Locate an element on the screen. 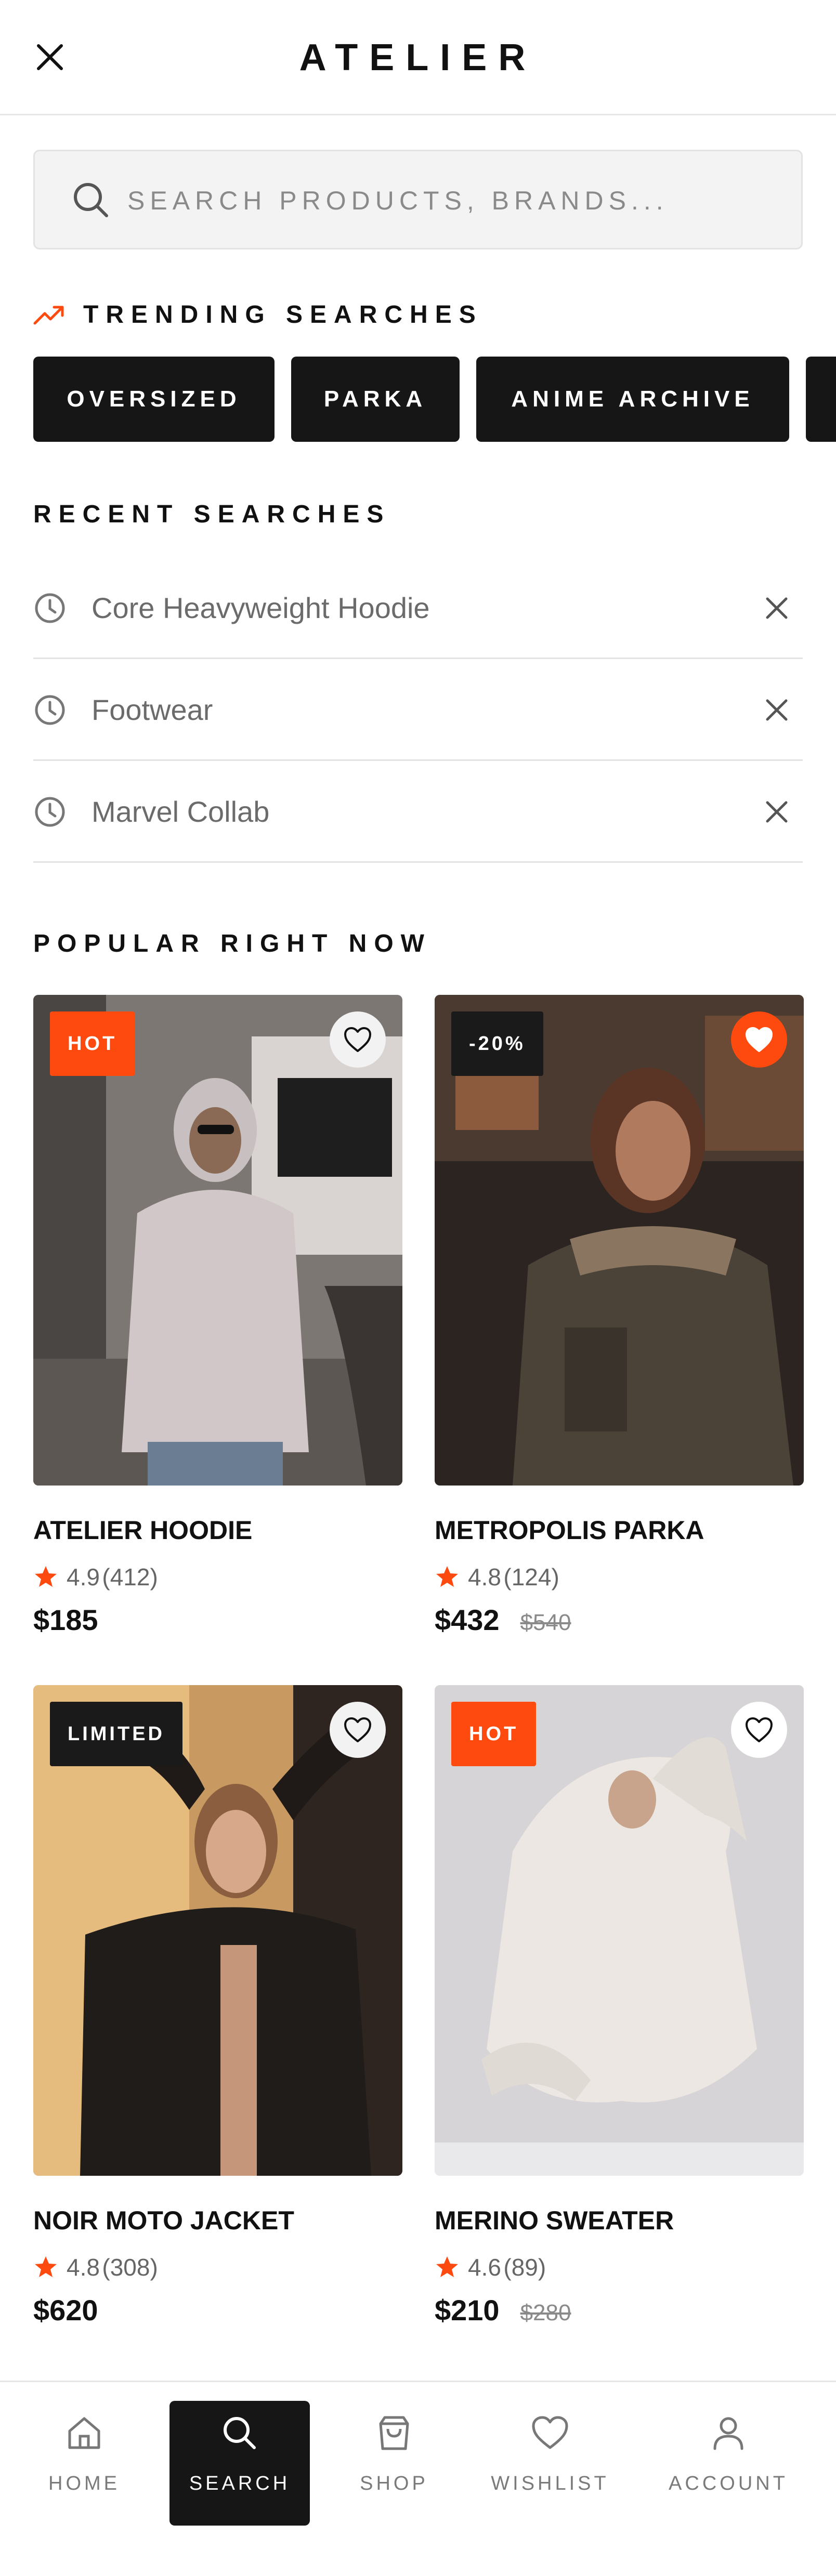 This screenshot has width=836, height=2576. trending-chips: OVERSIZED PARKA ANIME ARCHIVE is located at coordinates (434, 399).